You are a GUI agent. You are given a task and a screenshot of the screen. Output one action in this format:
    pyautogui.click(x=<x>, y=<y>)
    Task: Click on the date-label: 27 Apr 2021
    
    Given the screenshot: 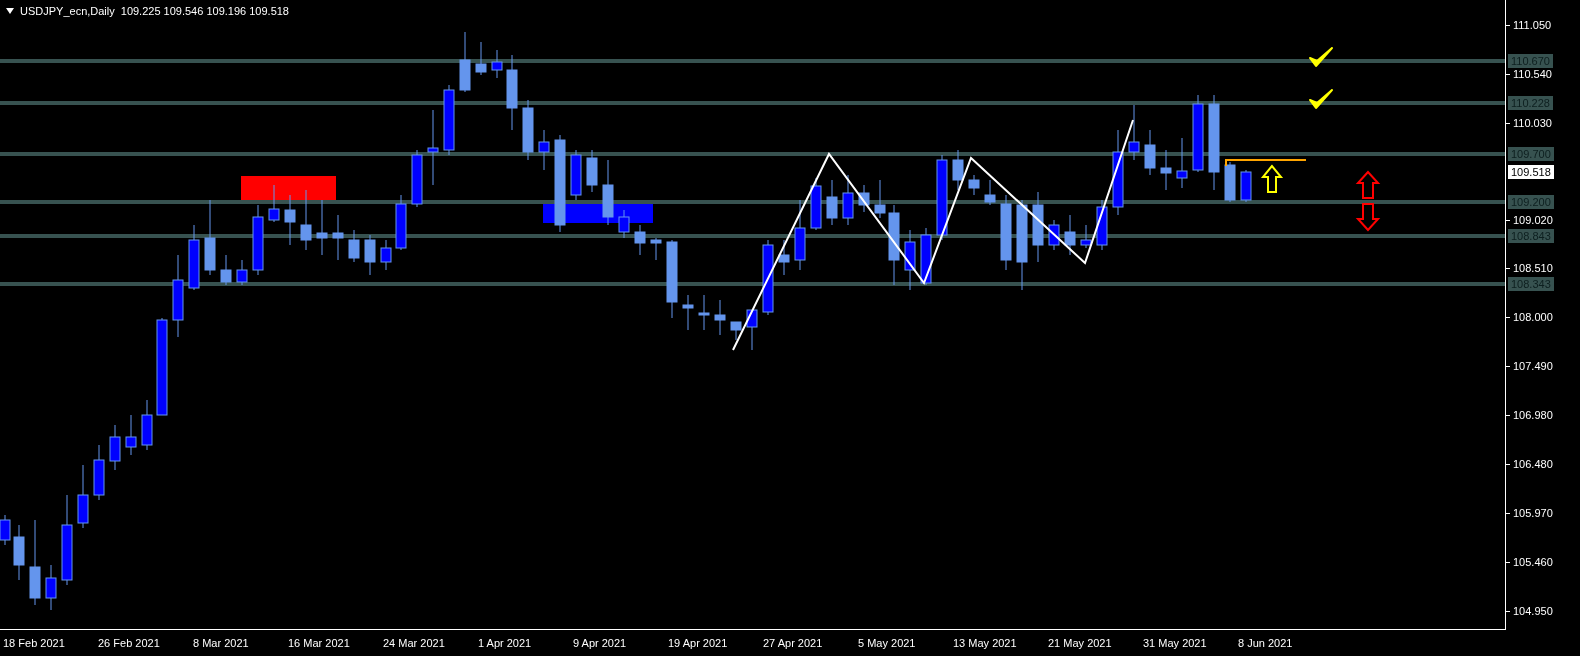 What is the action you would take?
    pyautogui.click(x=793, y=642)
    